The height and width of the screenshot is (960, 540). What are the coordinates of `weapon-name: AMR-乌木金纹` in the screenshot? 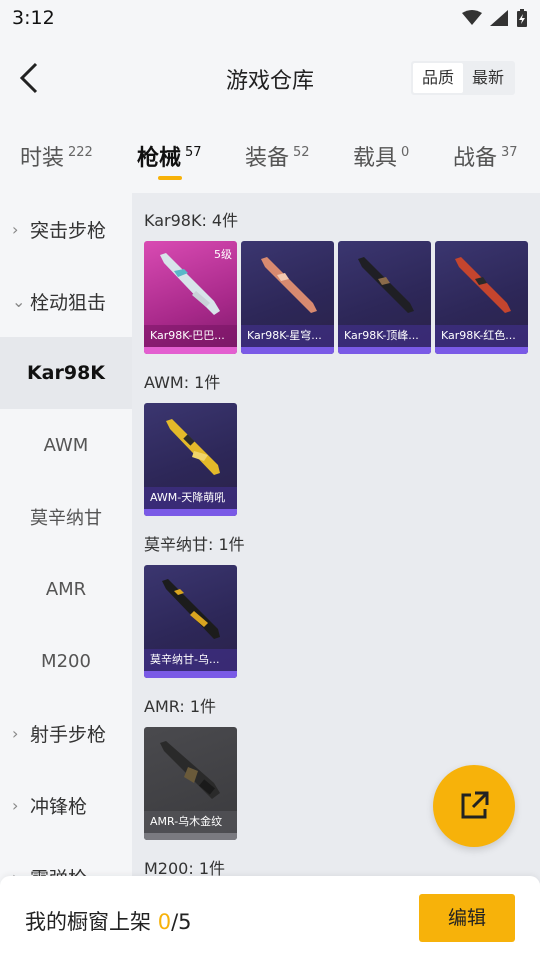 It's located at (190, 822).